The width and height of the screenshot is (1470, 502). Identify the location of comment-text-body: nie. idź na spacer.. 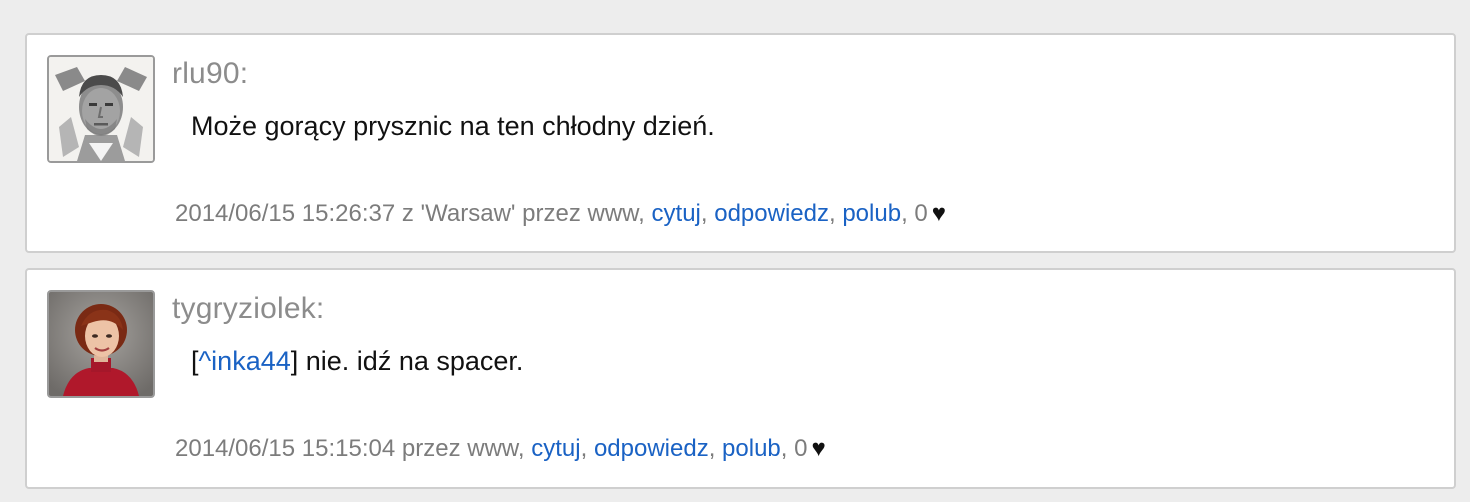
(411, 361).